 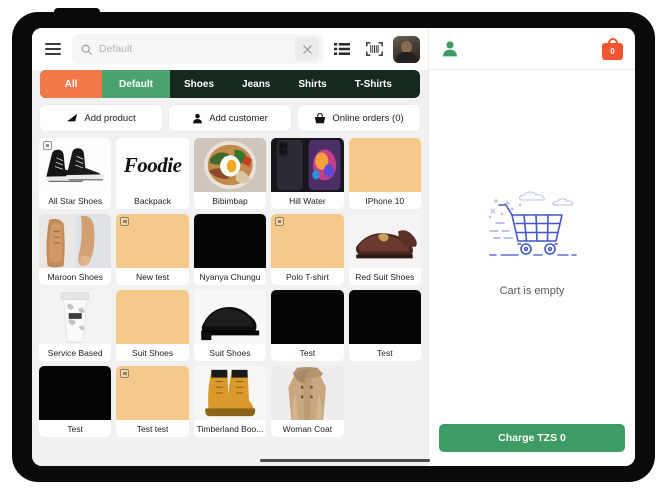 What do you see at coordinates (152, 401) in the screenshot?
I see `product-card: Test test` at bounding box center [152, 401].